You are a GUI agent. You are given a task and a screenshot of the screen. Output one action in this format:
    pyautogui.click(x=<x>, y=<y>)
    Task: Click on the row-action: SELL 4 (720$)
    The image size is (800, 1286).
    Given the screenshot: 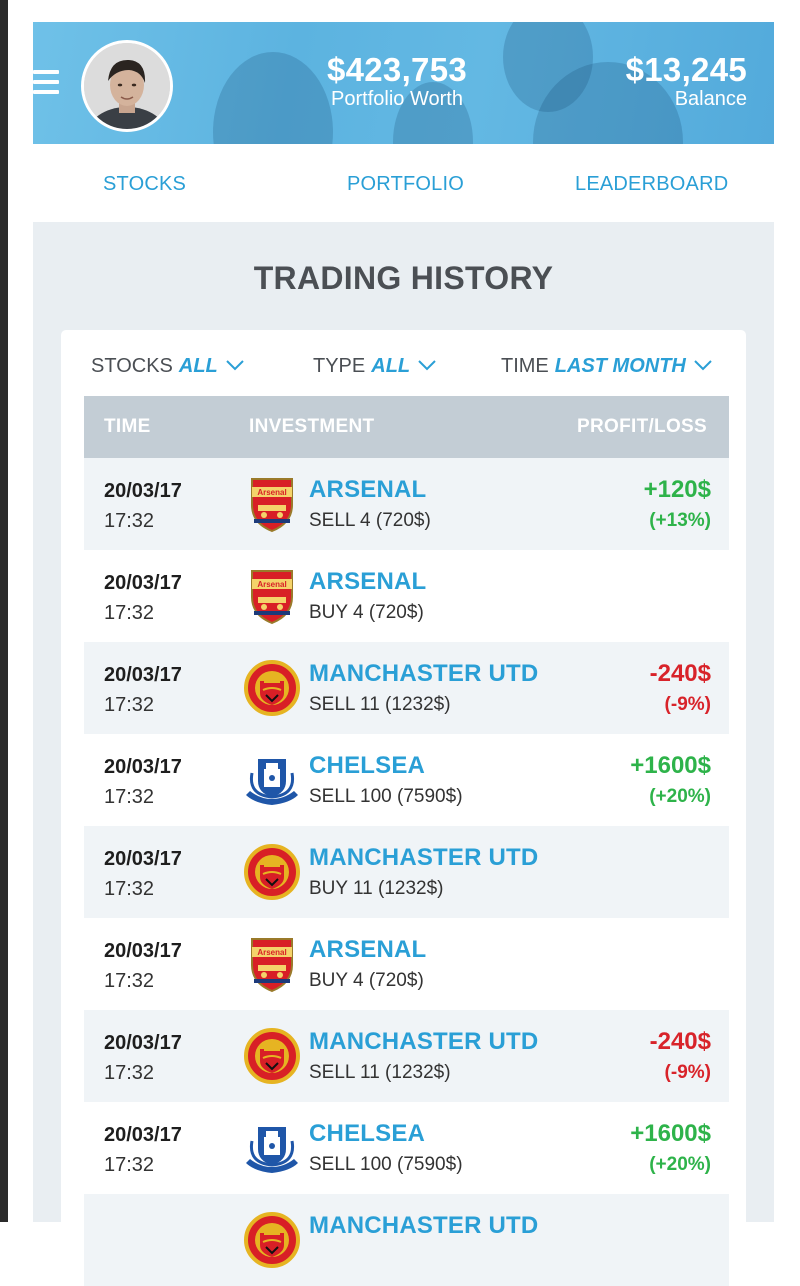 What is the action you would take?
    pyautogui.click(x=370, y=520)
    